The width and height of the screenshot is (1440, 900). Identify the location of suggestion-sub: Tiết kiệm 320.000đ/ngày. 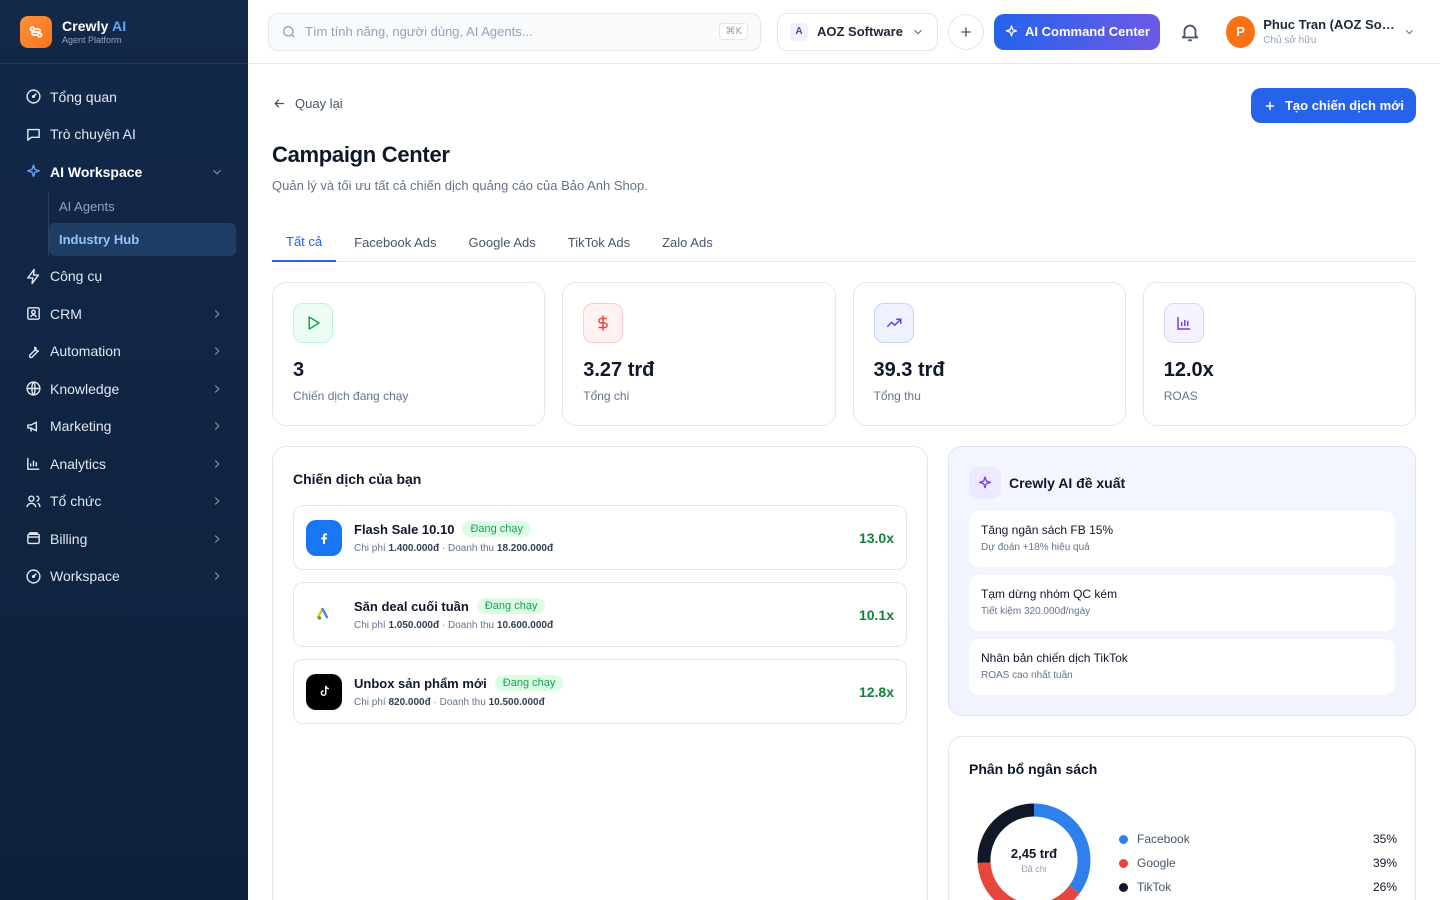
(1036, 611).